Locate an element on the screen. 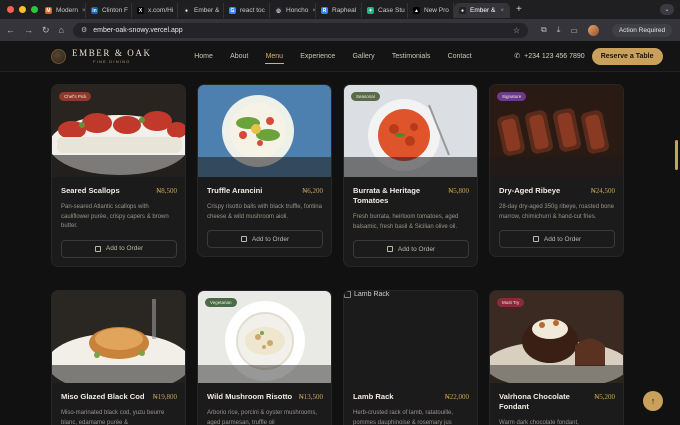 This screenshot has width=680, height=425. tab-search-icon: ⌄ is located at coordinates (667, 9).